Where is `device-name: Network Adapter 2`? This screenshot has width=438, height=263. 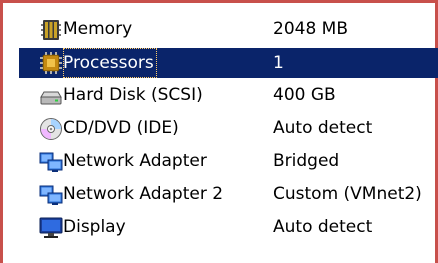
device-name: Network Adapter 2 is located at coordinates (143, 194).